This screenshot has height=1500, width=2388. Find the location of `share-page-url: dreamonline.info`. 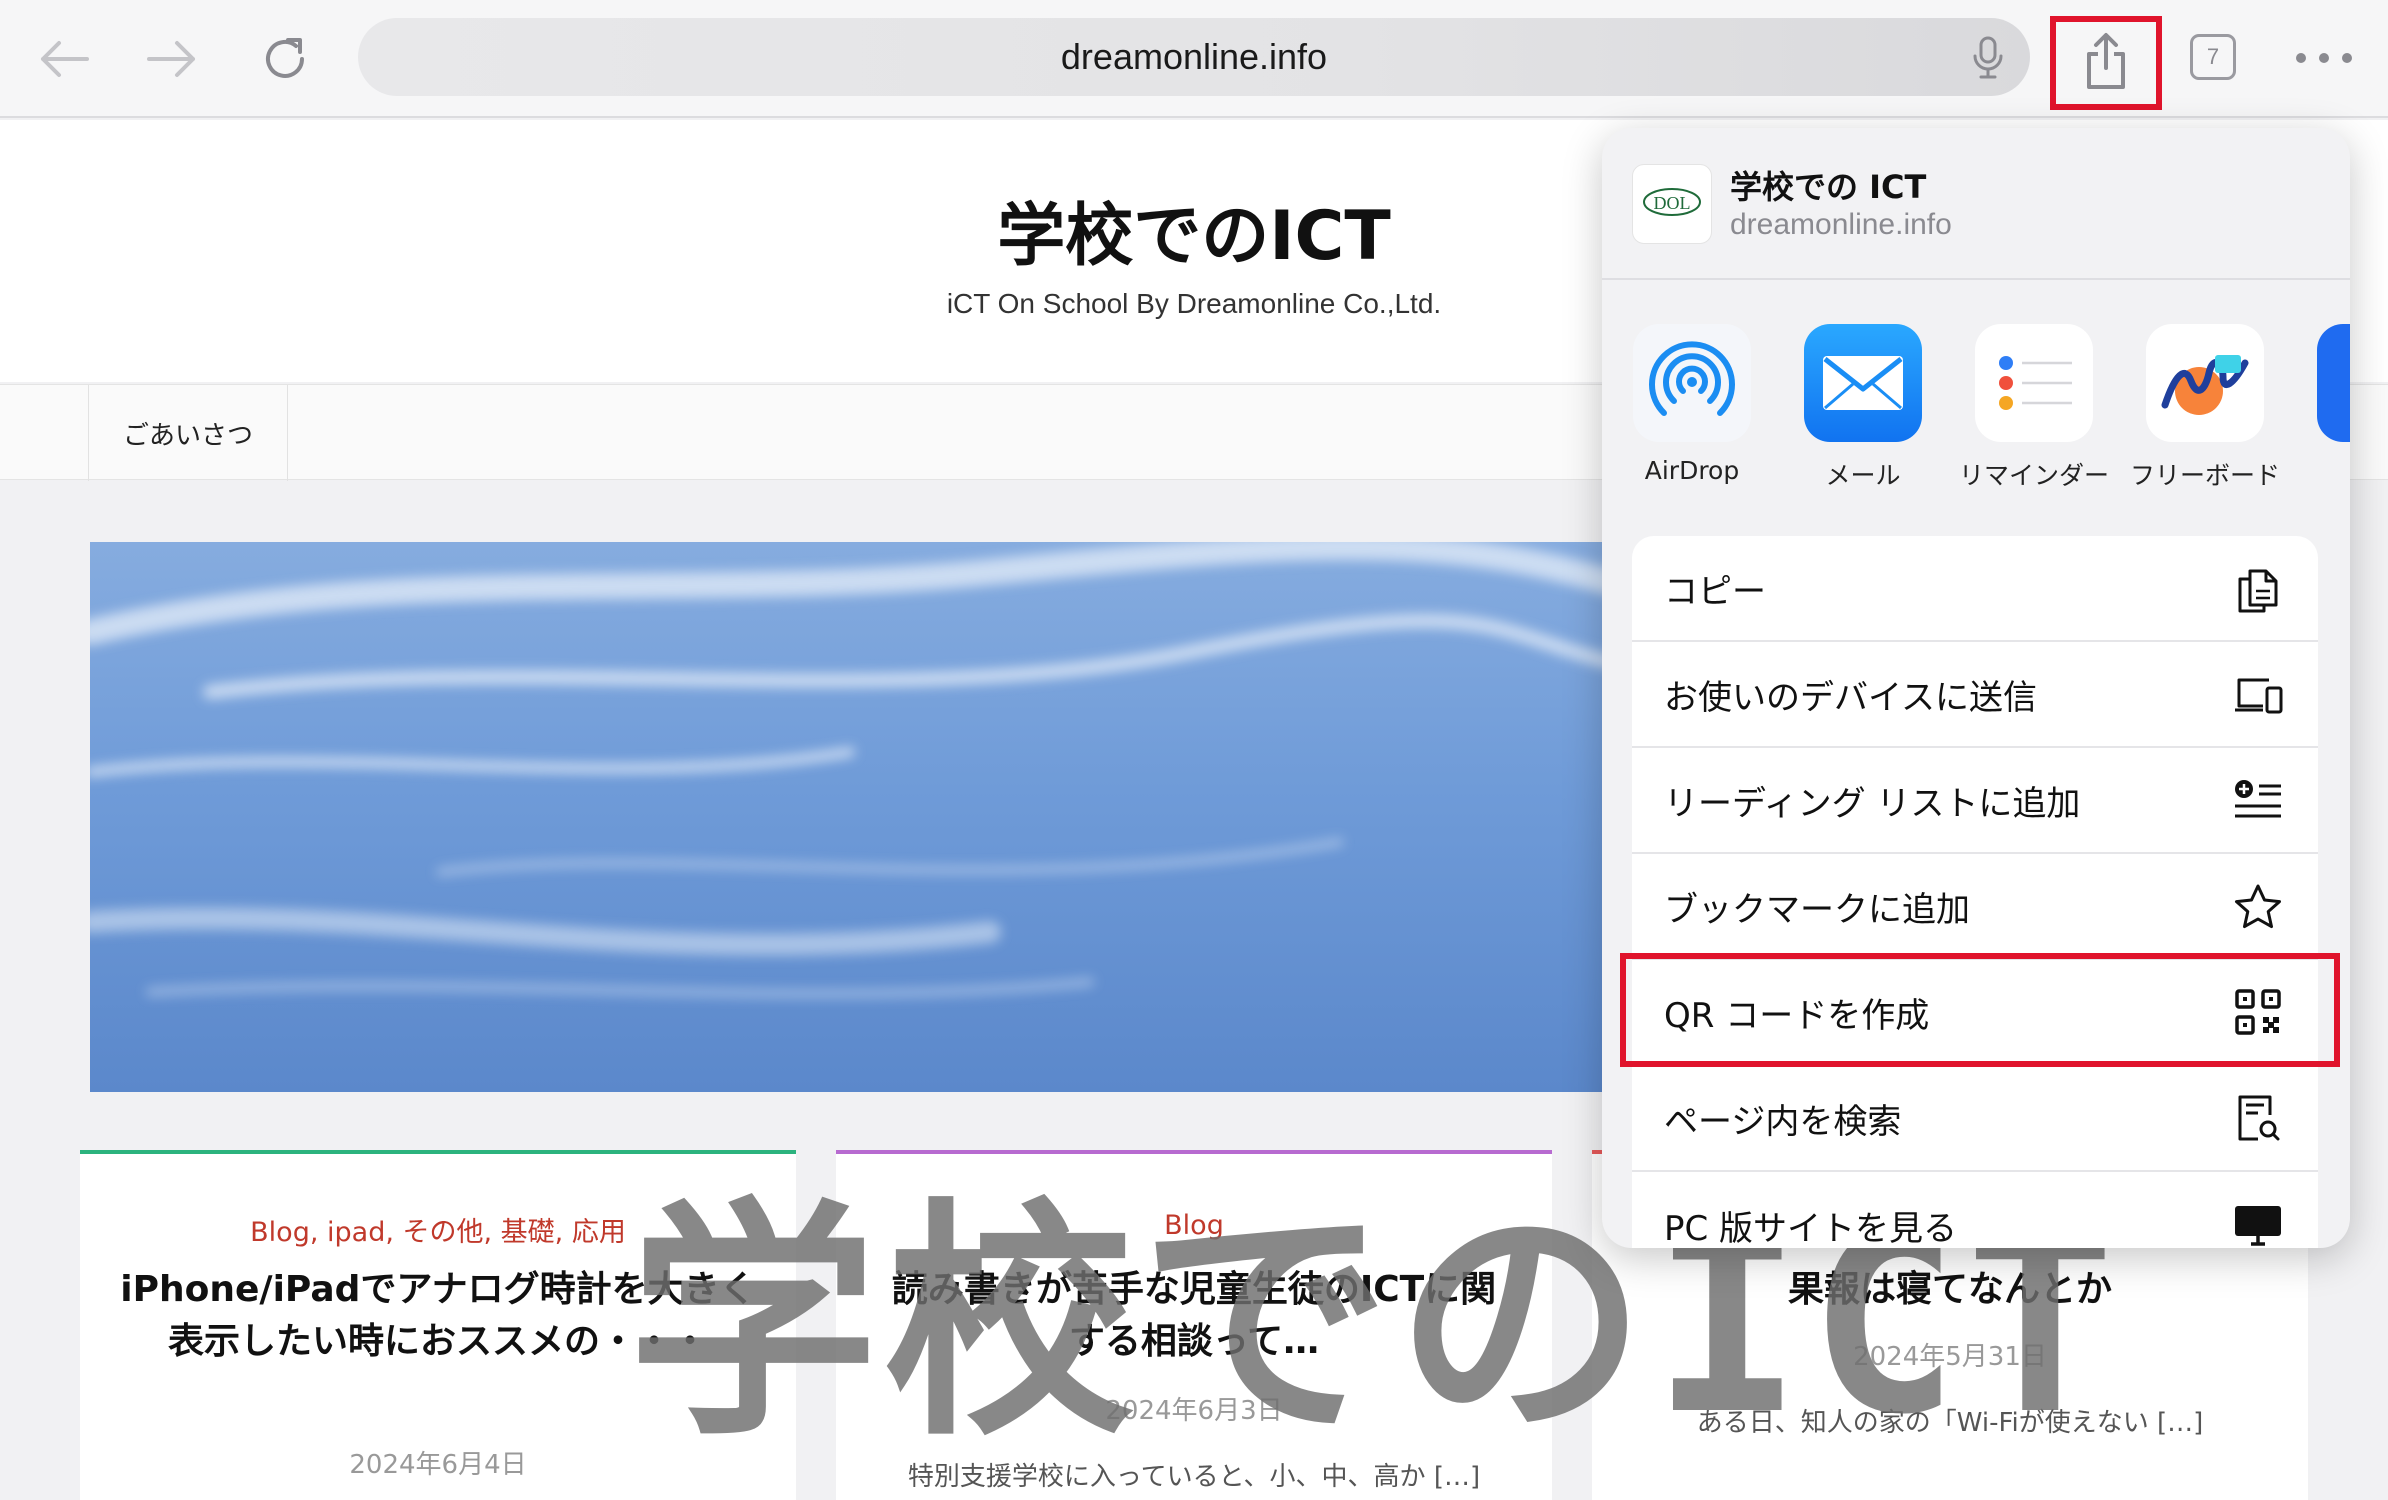

share-page-url: dreamonline.info is located at coordinates (1841, 224).